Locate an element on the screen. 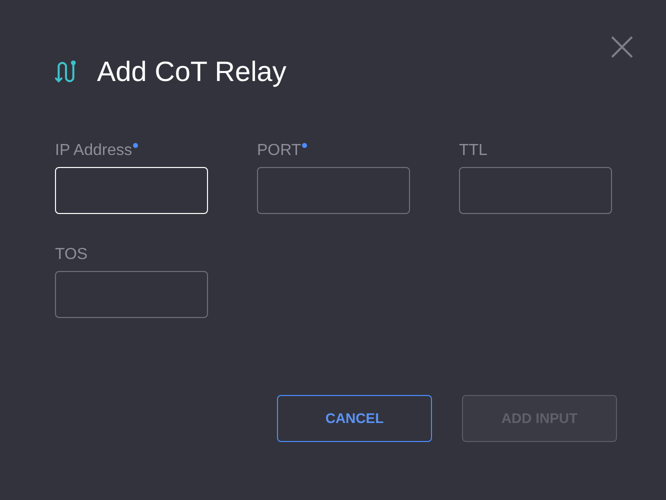  route-icon is located at coordinates (66, 72).